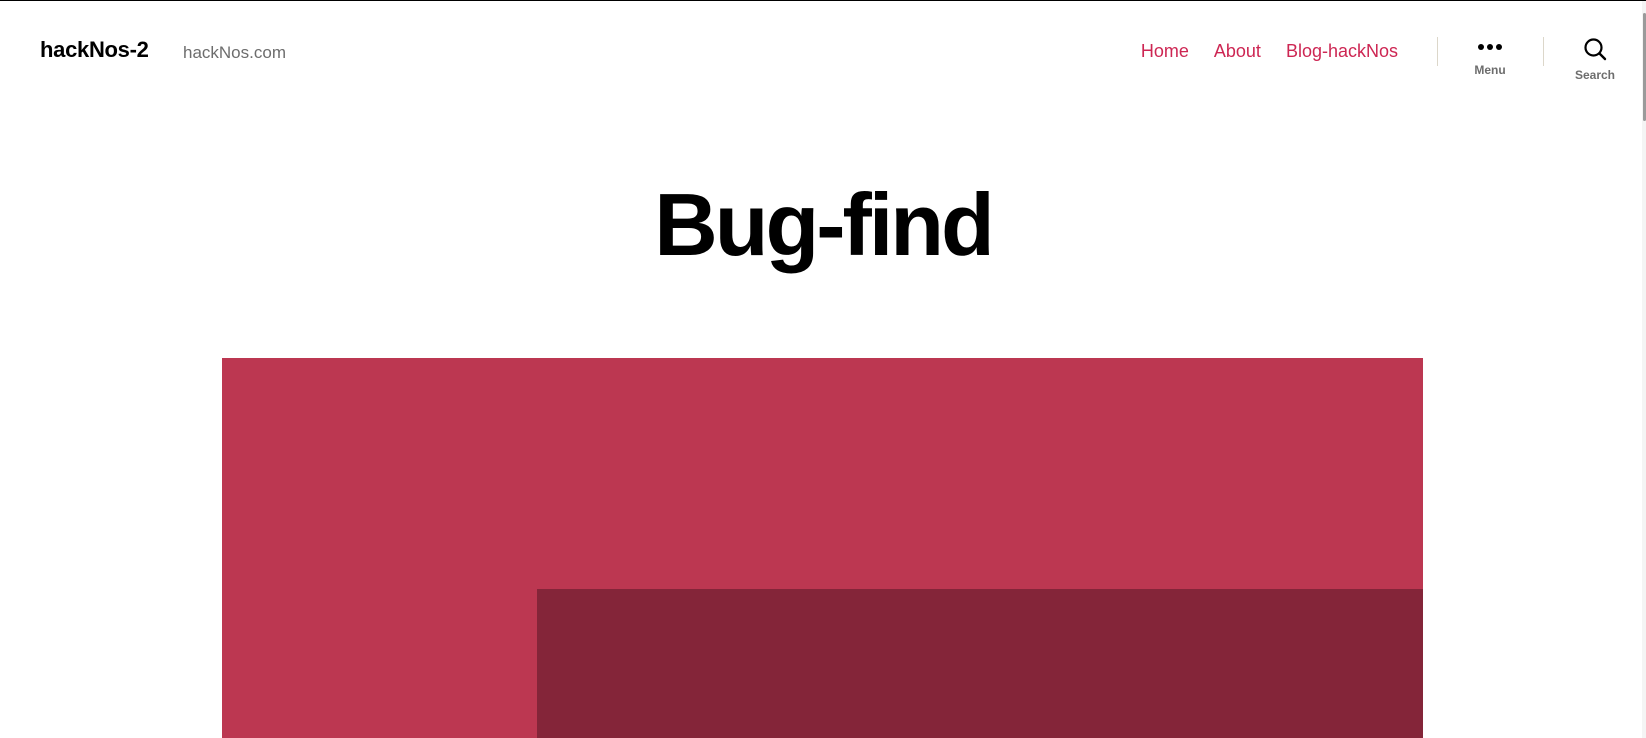 Image resolution: width=1646 pixels, height=738 pixels. Describe the element at coordinates (1342, 51) in the screenshot. I see `nav-blog-hacknos: Blog-hackNos` at that location.